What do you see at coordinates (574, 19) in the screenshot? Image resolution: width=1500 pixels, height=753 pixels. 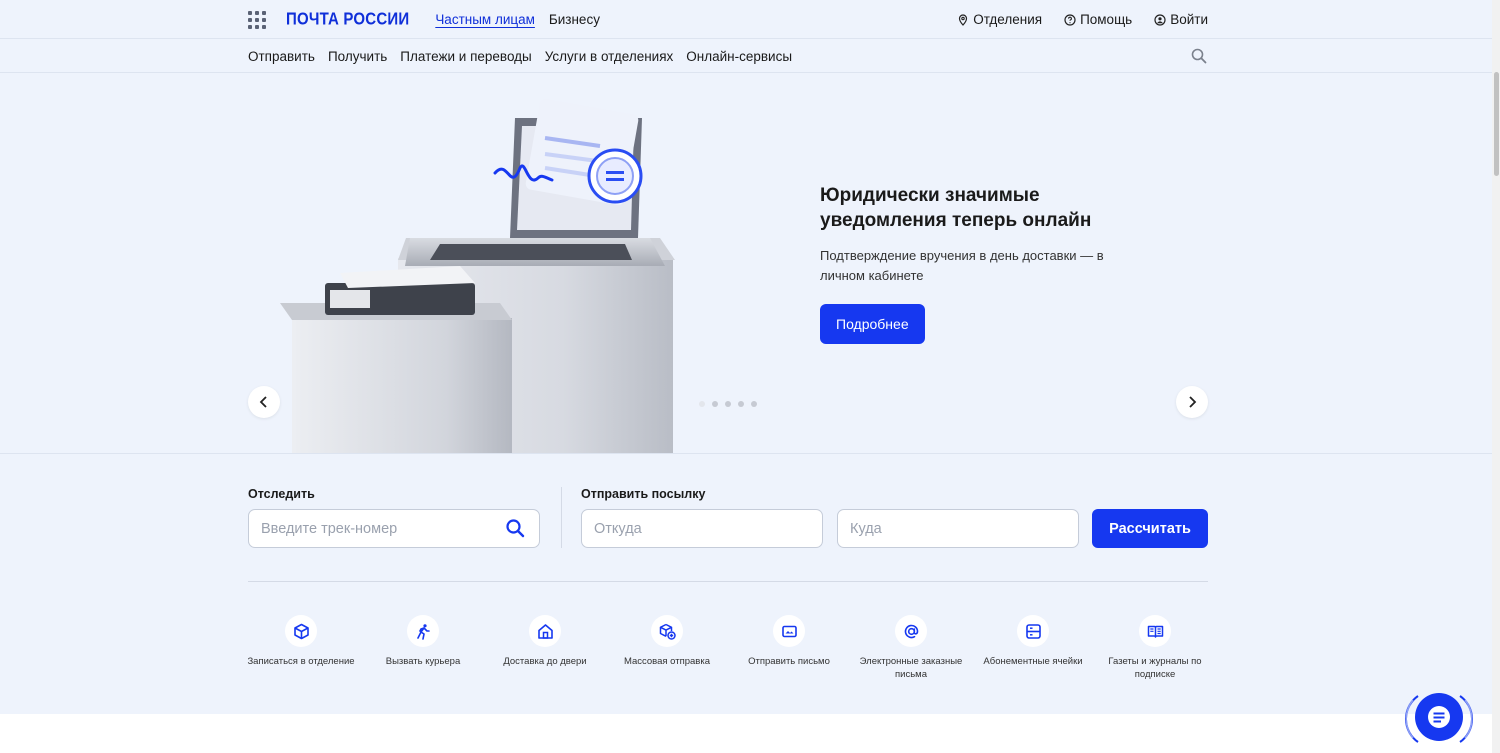 I see `segment-business: Бизнесу` at bounding box center [574, 19].